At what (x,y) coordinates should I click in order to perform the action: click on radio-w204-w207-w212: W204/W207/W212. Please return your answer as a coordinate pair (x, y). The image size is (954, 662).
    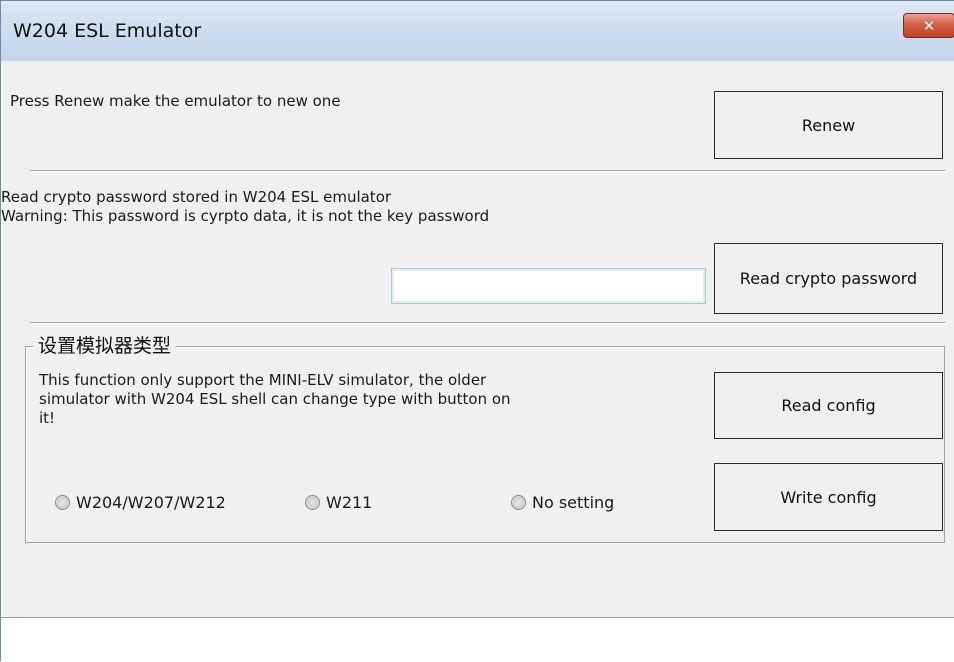
    Looking at the image, I should click on (140, 502).